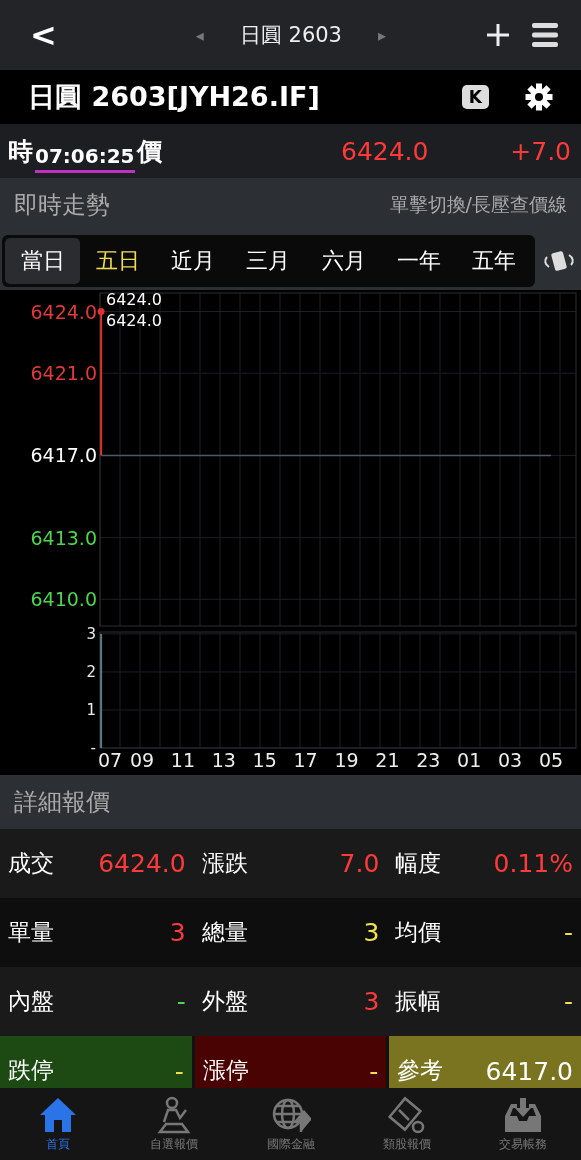 This screenshot has width=581, height=1160. I want to click on x-tick-label: 17, so click(305, 760).